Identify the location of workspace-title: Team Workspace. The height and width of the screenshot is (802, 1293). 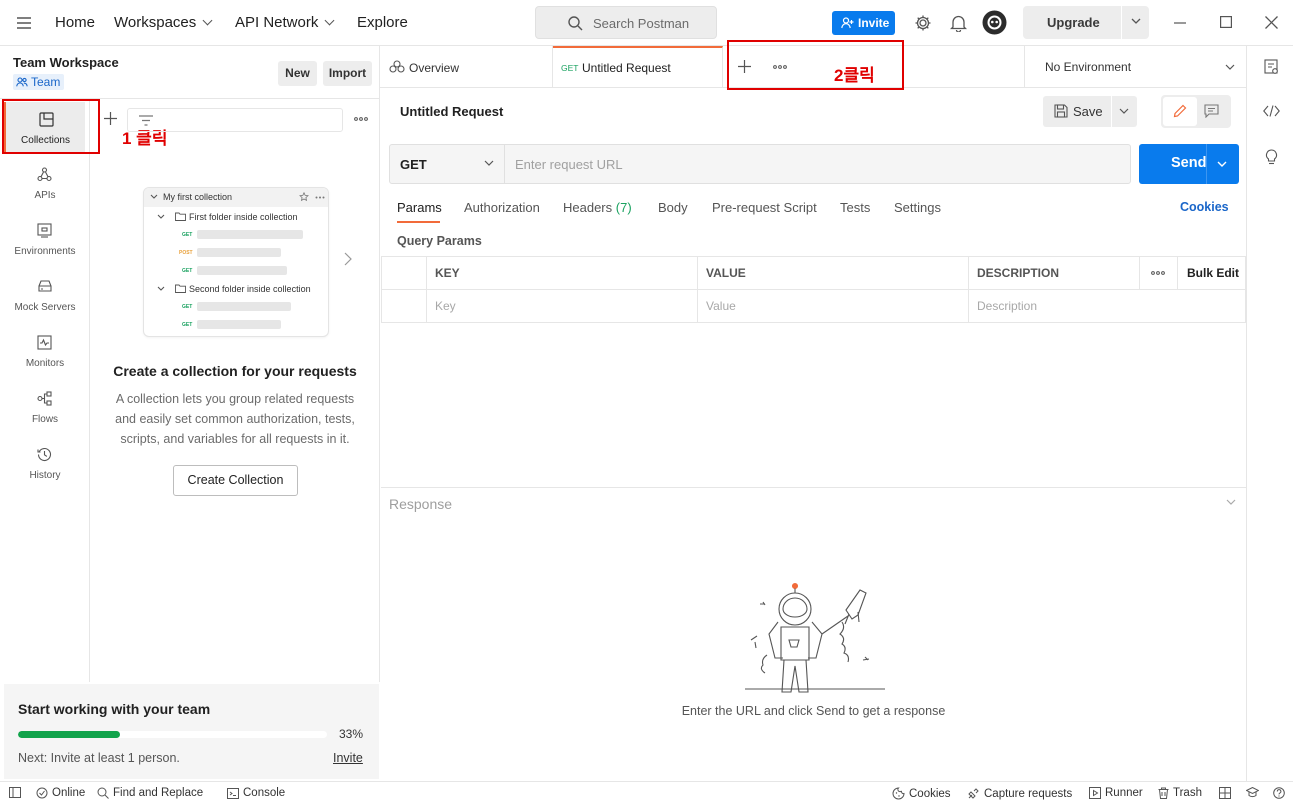
(66, 62).